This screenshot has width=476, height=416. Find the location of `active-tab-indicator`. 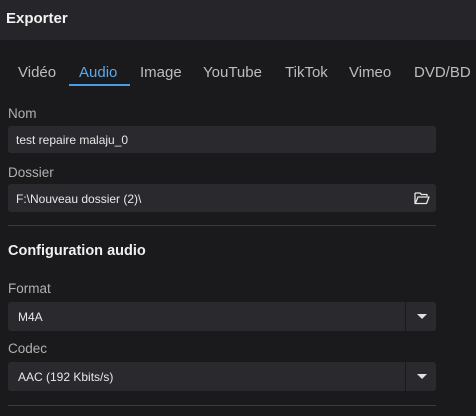

active-tab-indicator is located at coordinates (99, 85).